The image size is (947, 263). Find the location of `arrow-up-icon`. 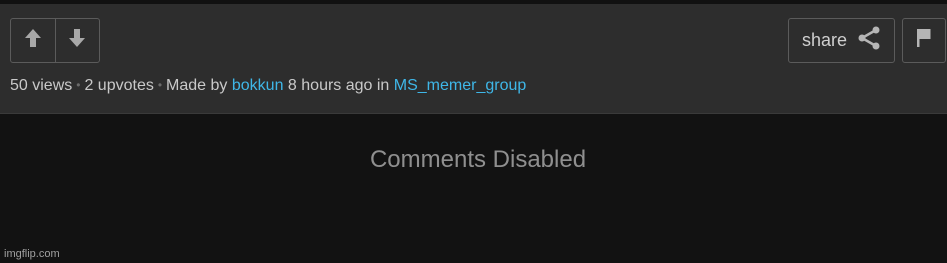

arrow-up-icon is located at coordinates (33, 40).